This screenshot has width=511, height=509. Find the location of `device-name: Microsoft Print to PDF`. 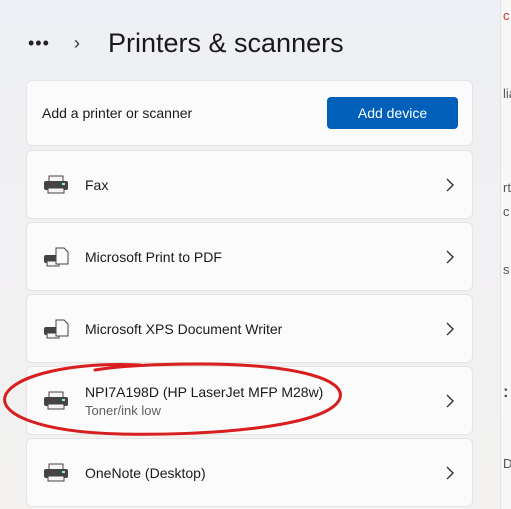

device-name: Microsoft Print to PDF is located at coordinates (153, 256).